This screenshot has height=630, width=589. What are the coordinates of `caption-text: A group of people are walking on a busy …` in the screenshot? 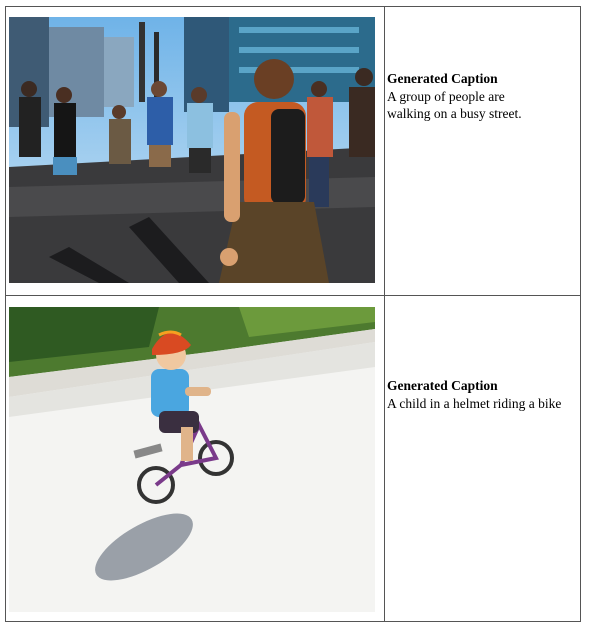 It's located at (454, 105).